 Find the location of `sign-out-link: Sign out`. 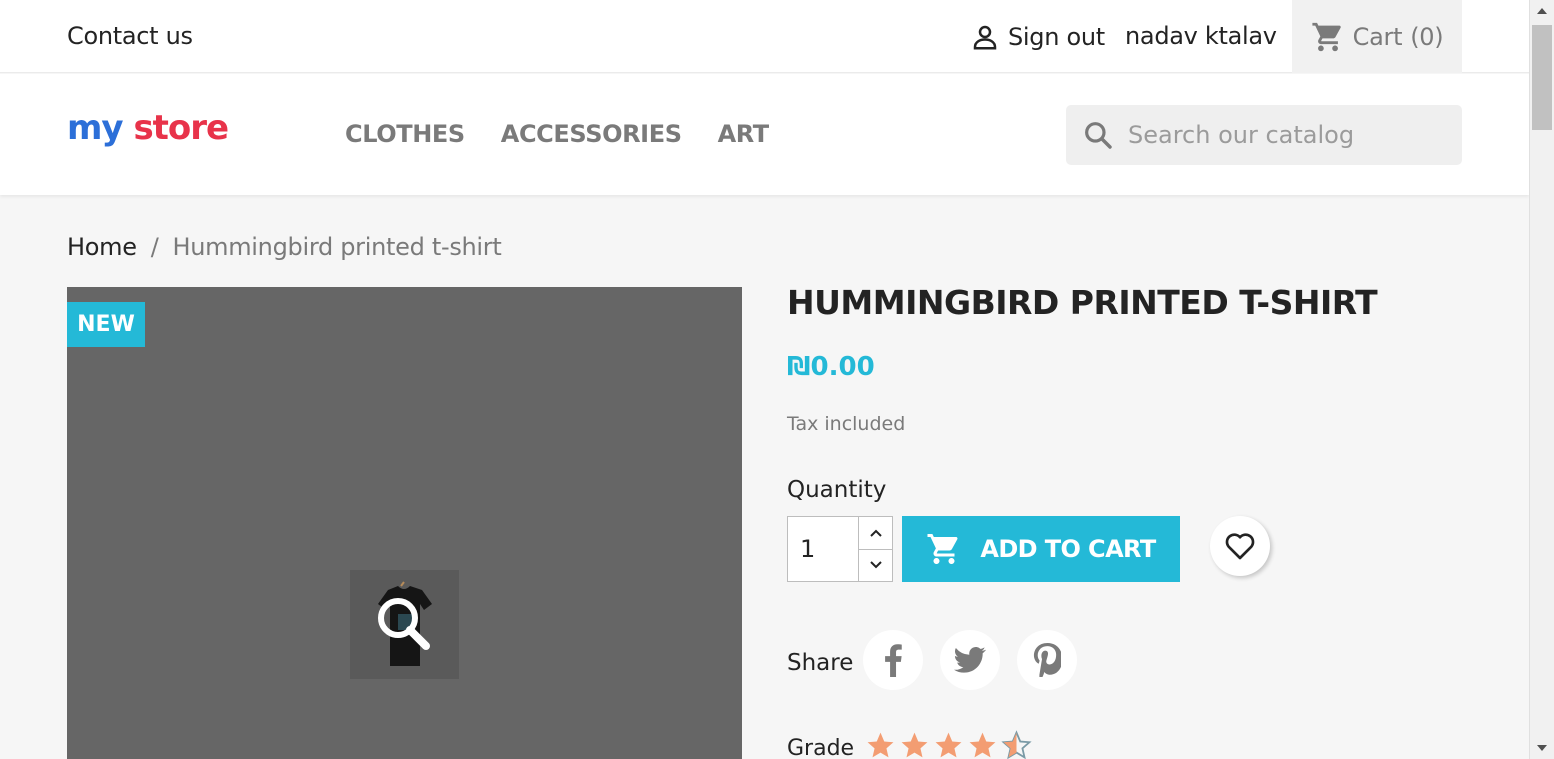

sign-out-link: Sign out is located at coordinates (1037, 37).